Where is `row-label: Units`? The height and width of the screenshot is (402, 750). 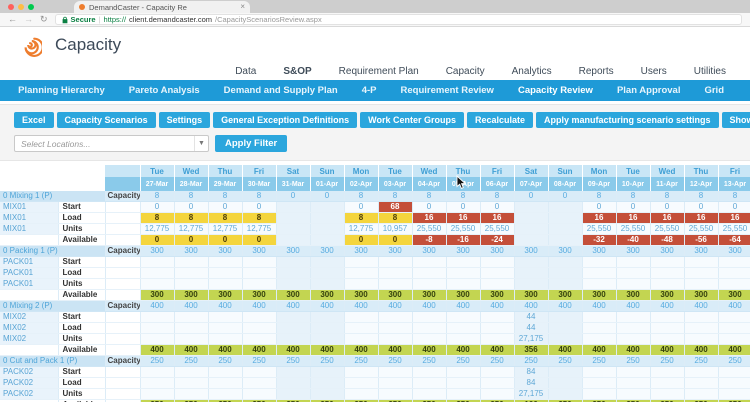 row-label: Units is located at coordinates (82, 284).